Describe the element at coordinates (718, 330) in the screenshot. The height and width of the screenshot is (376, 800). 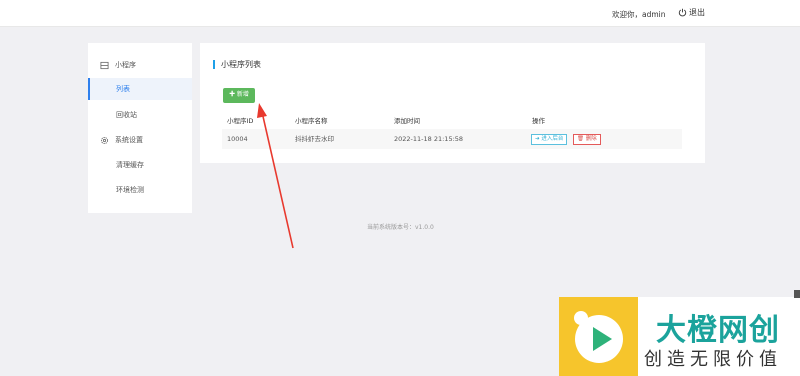
I see `watermark-name: 大橙网创` at that location.